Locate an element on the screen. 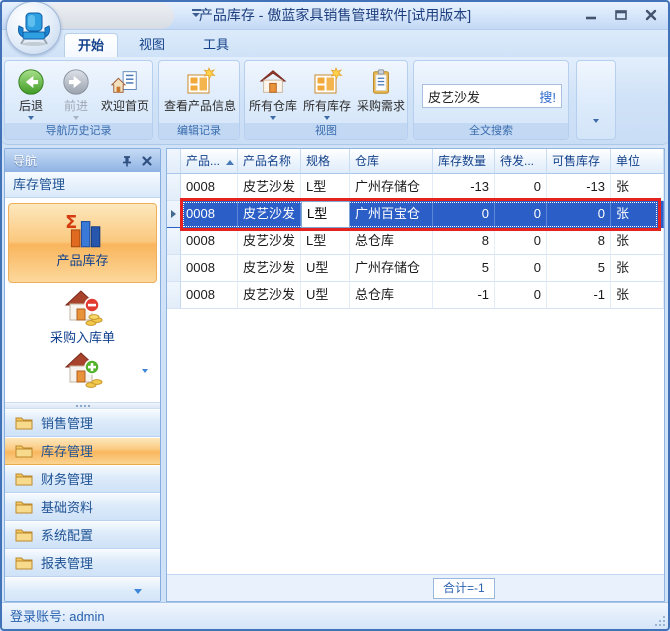 Image resolution: width=670 pixels, height=631 pixels. col-stock-qty: 库存数量 is located at coordinates (464, 161).